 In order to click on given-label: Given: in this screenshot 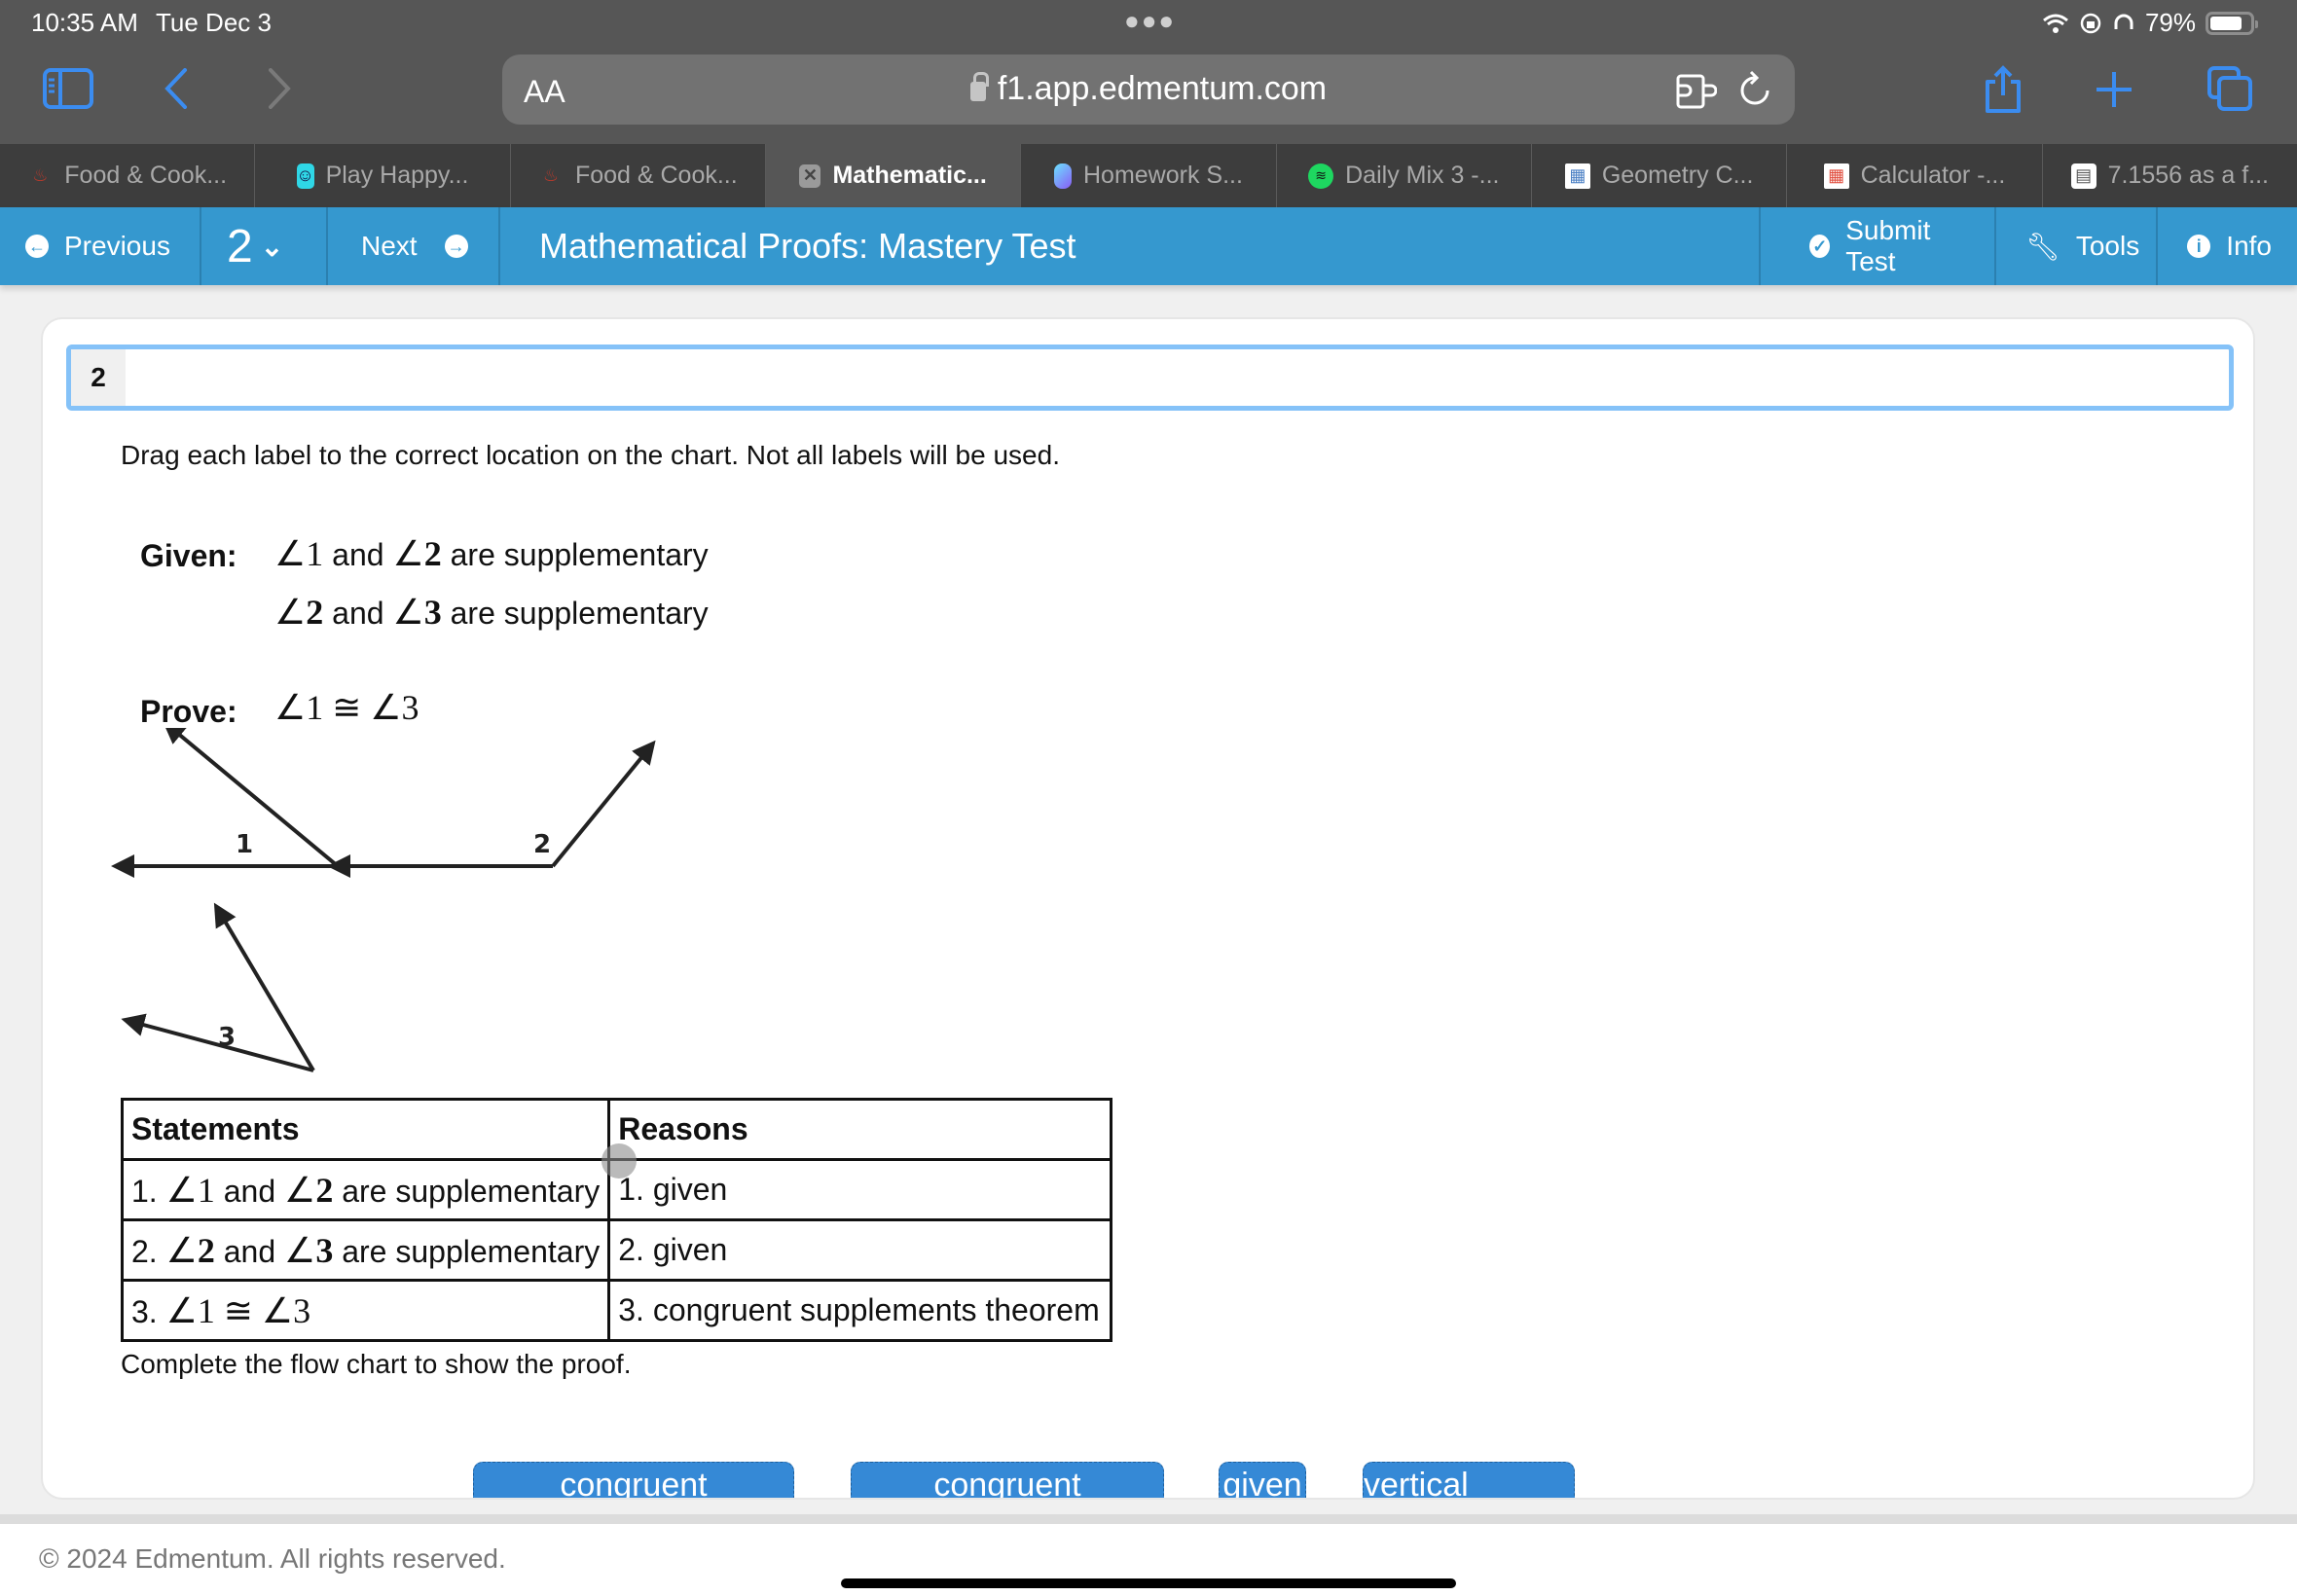, I will do `click(188, 556)`.